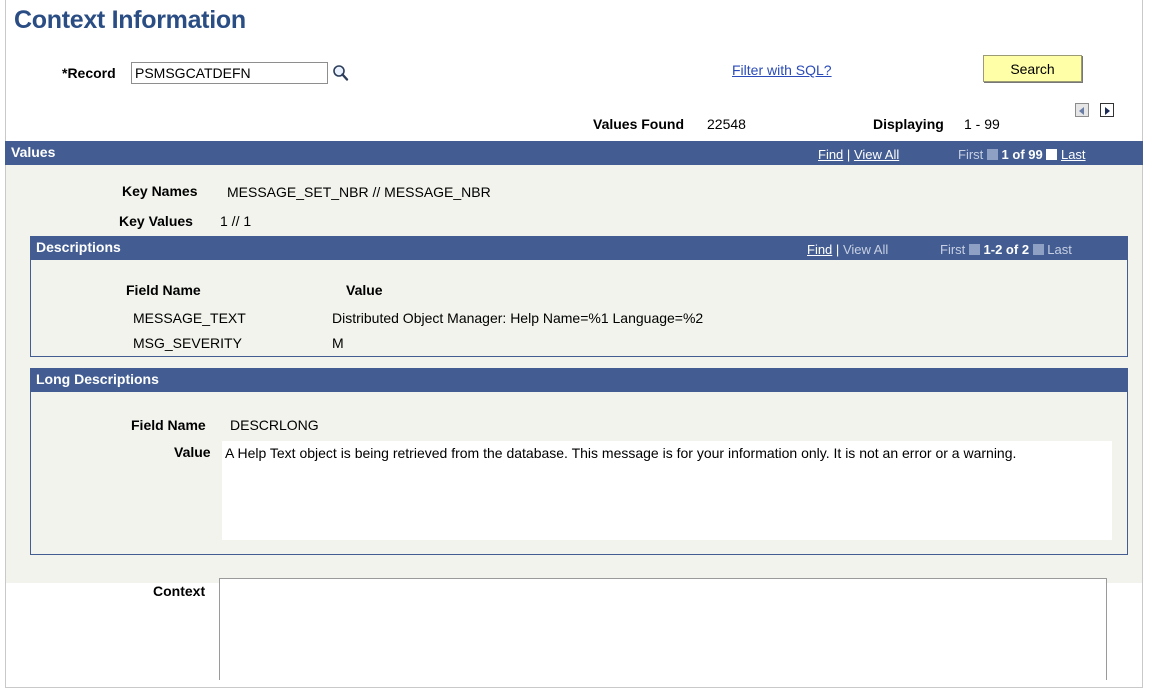 This screenshot has width=1151, height=694. Describe the element at coordinates (1052, 154) in the screenshot. I see `values-next-arrow-icon` at that location.